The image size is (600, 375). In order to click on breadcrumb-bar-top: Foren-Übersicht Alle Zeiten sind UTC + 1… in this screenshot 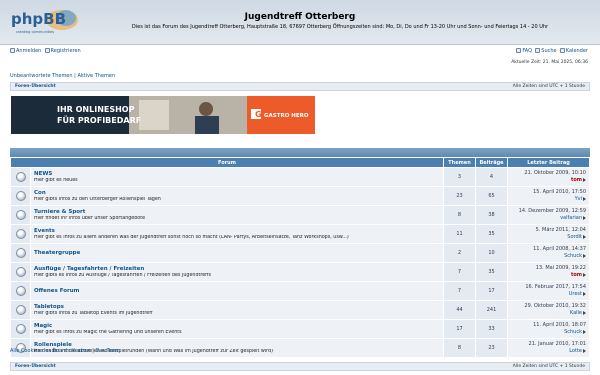, I will do `click(300, 86)`.